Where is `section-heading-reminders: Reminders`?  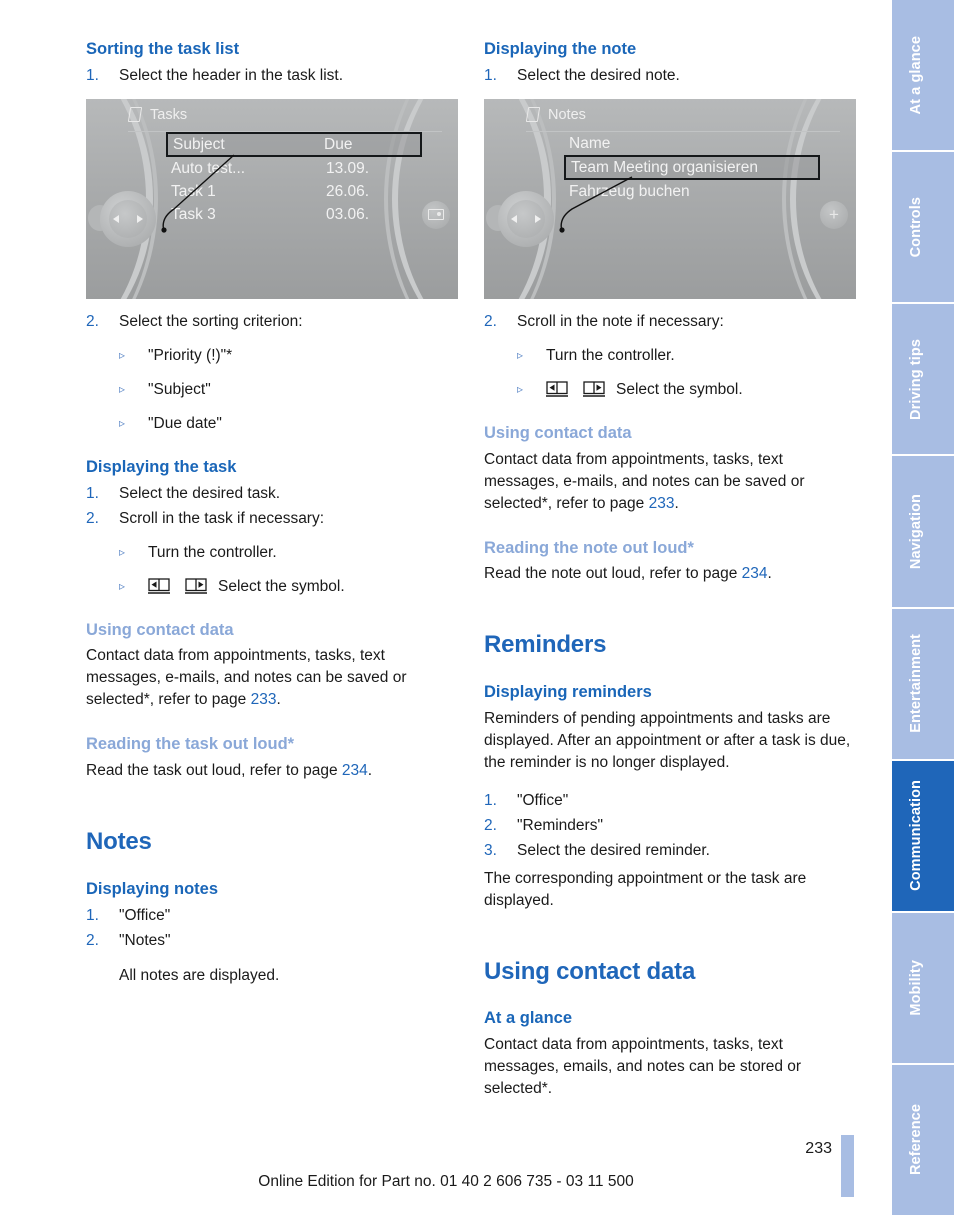 section-heading-reminders: Reminders is located at coordinates (545, 645).